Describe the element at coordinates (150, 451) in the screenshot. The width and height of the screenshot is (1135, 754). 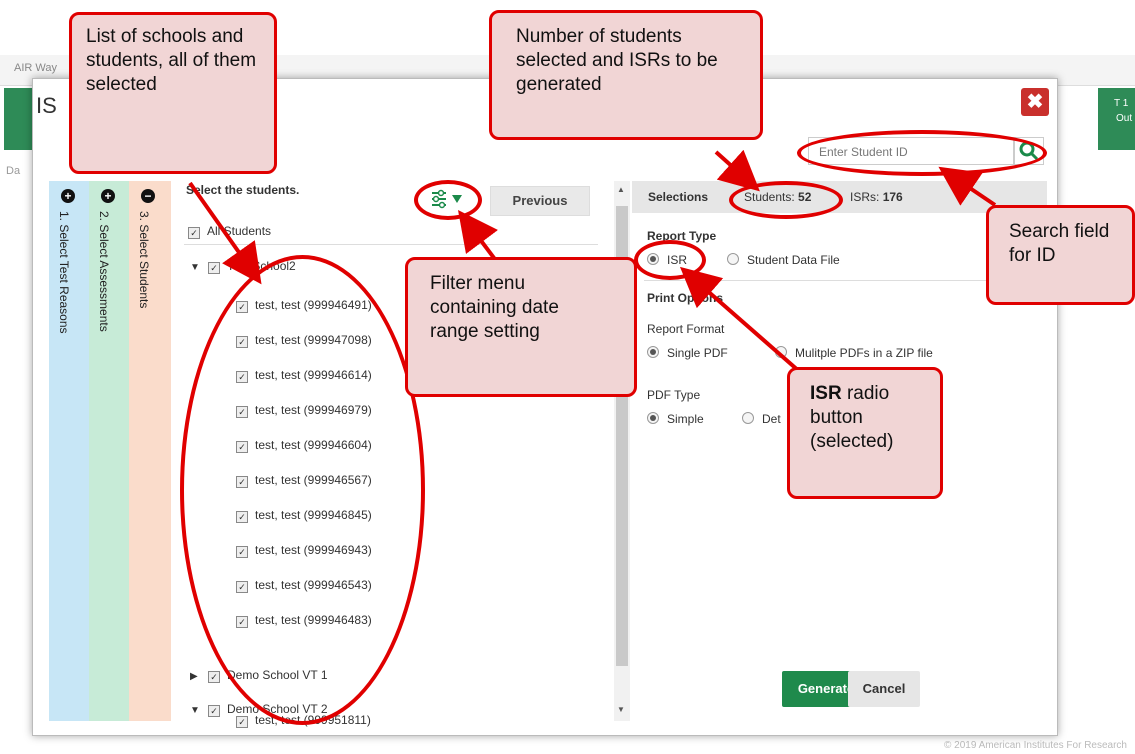
I see `step-select-students: − 3. Select Students` at that location.